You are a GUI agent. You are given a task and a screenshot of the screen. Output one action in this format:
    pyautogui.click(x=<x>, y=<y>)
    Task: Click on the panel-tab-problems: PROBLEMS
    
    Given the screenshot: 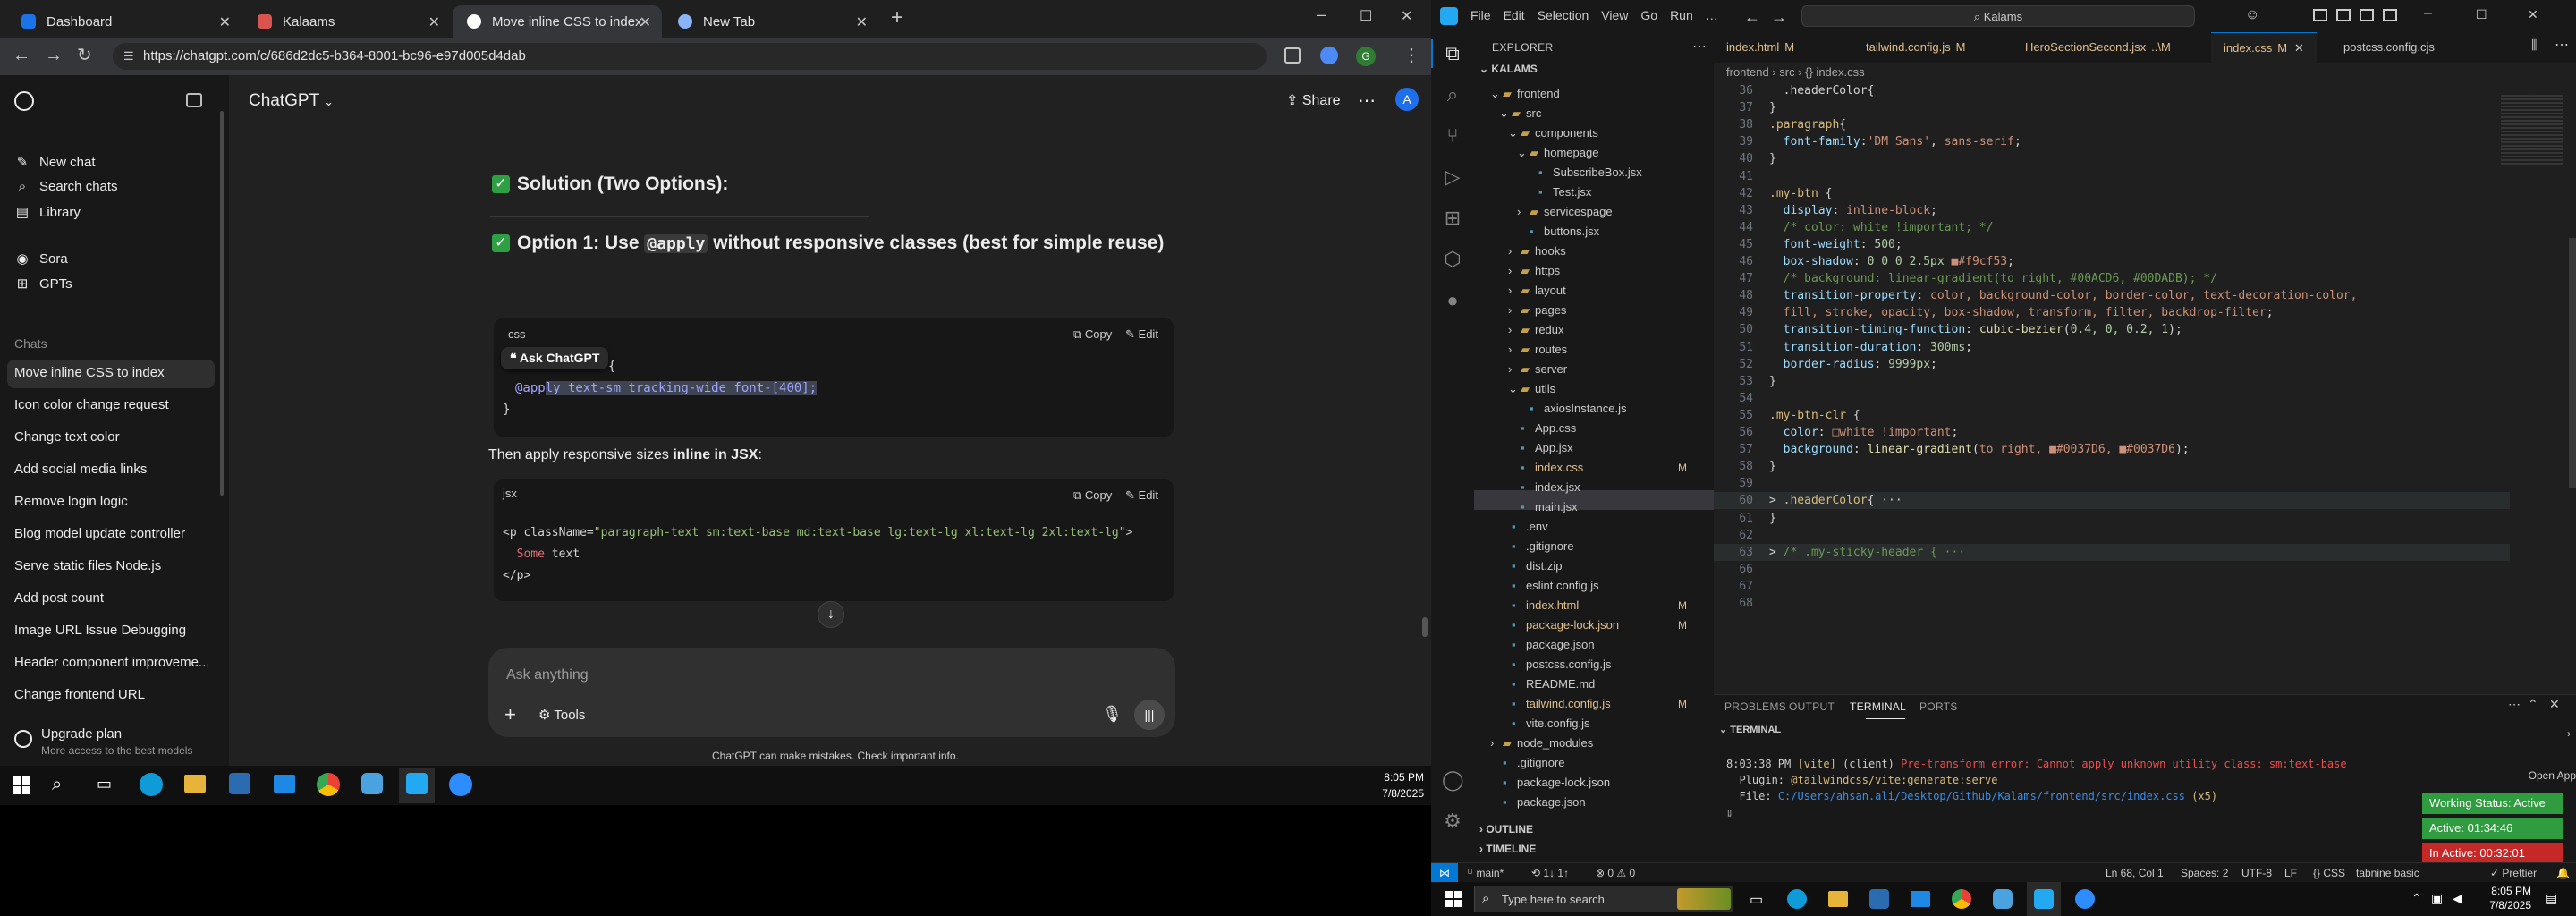 What is the action you would take?
    pyautogui.click(x=1755, y=706)
    